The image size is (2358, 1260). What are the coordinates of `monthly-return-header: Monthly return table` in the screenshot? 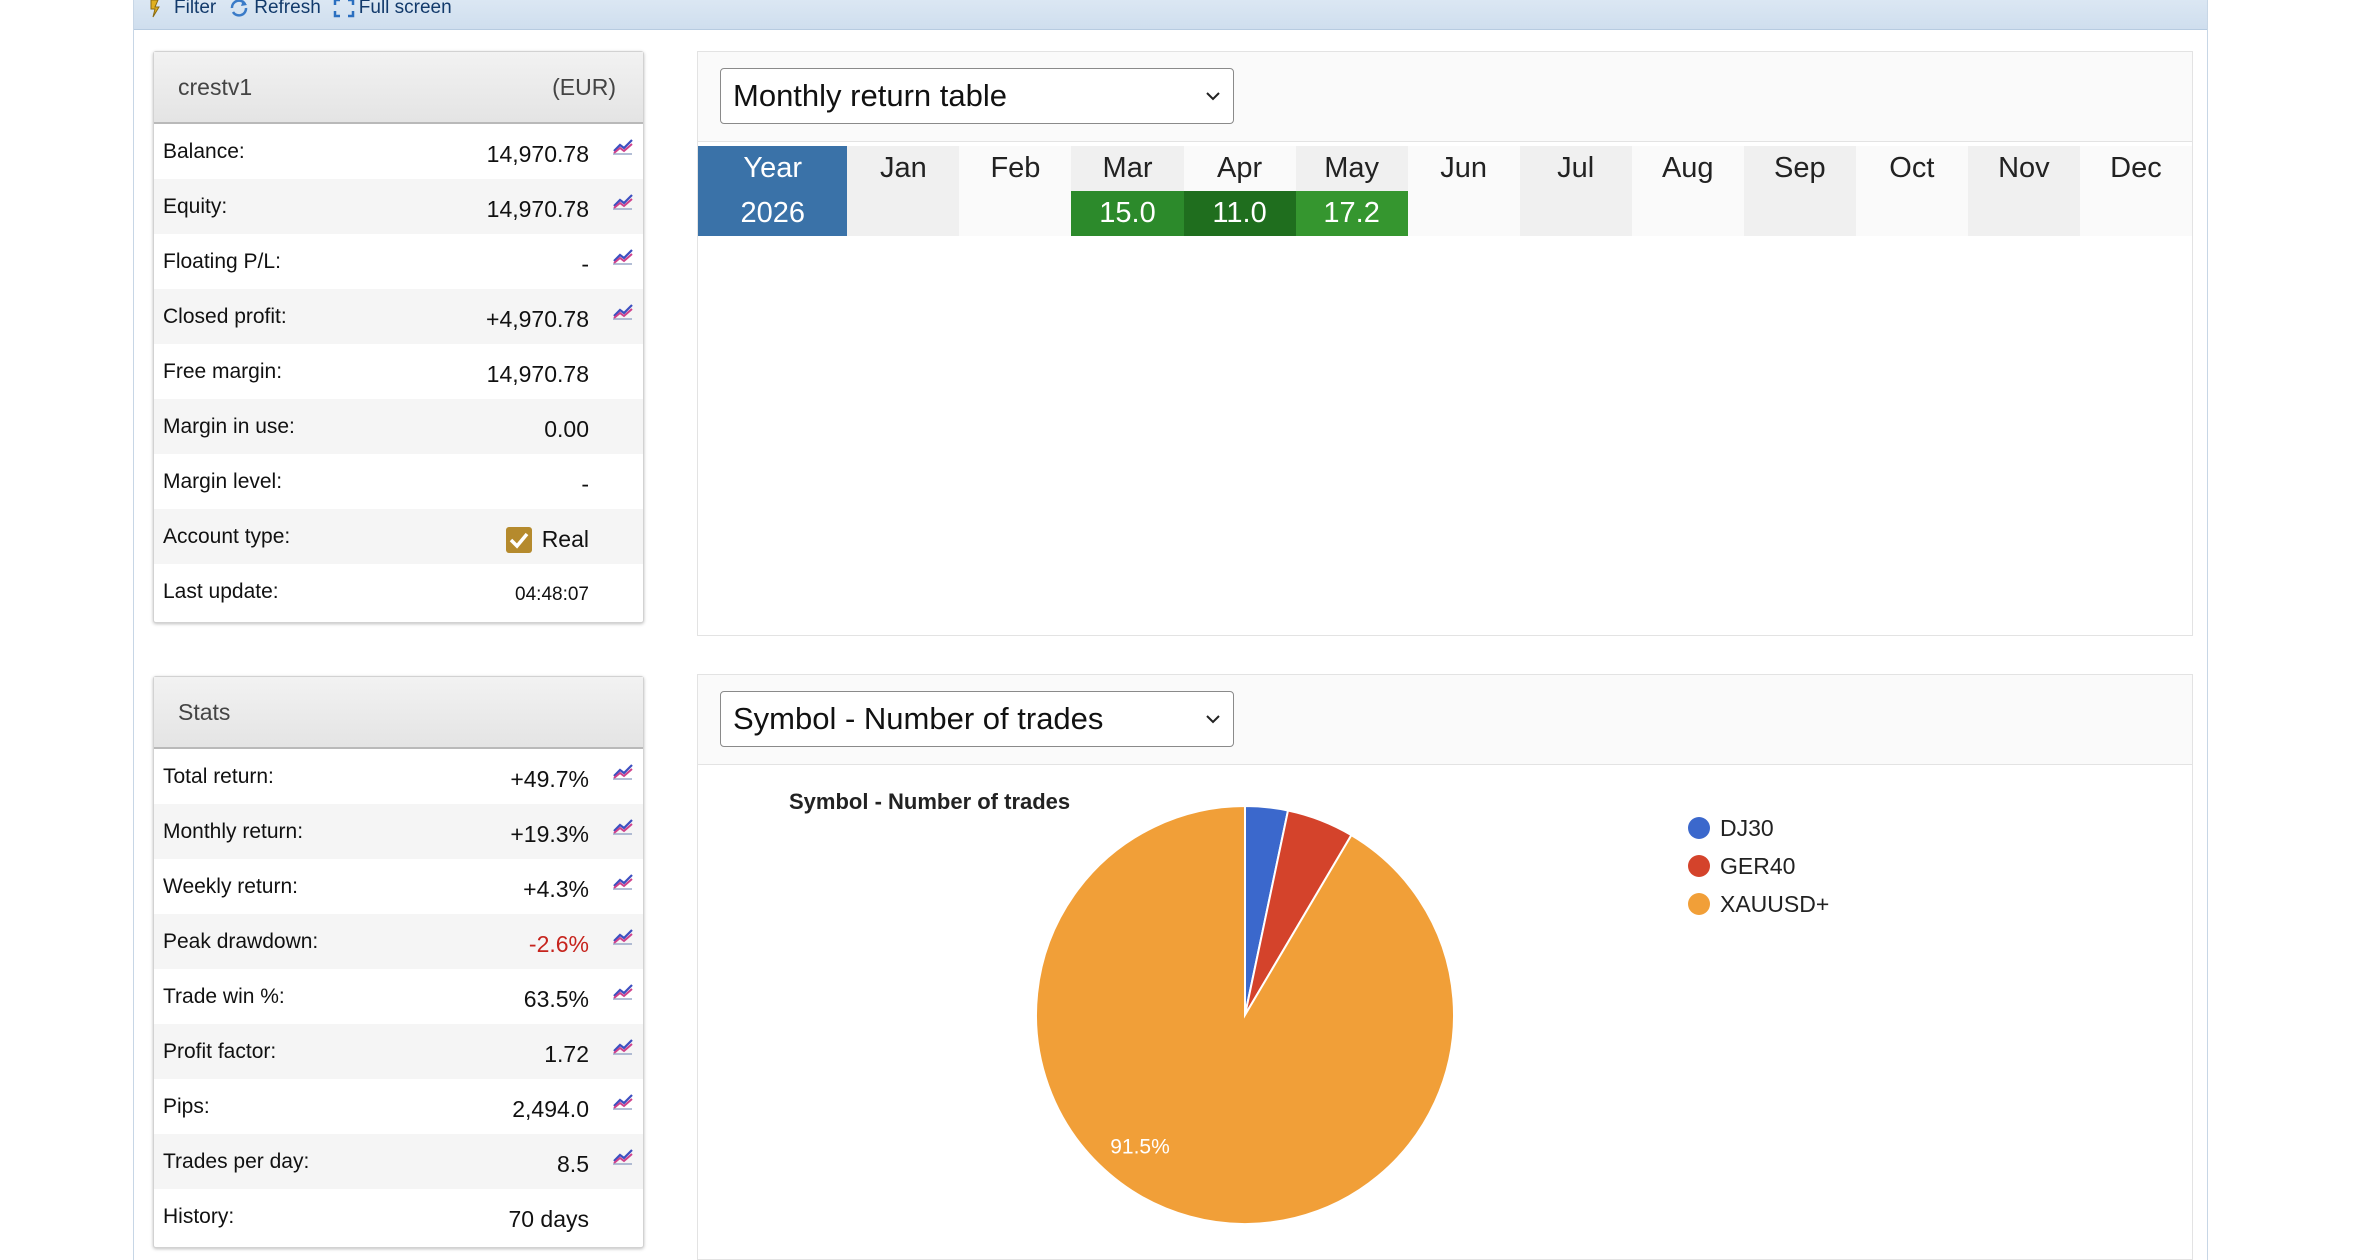 It's located at (1445, 97).